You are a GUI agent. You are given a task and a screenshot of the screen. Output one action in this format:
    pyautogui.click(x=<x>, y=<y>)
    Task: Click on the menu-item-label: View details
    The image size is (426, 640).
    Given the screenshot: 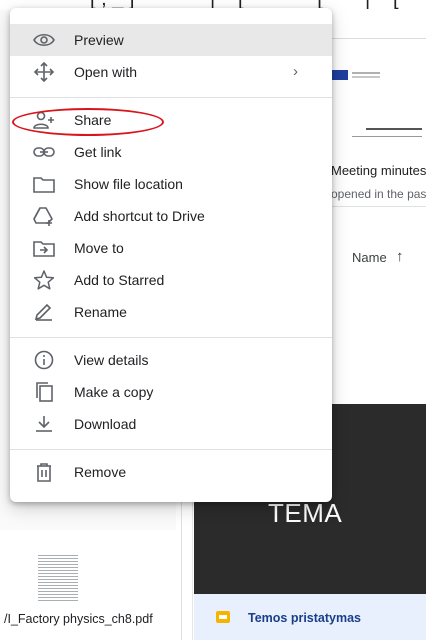 What is the action you would take?
    pyautogui.click(x=111, y=360)
    